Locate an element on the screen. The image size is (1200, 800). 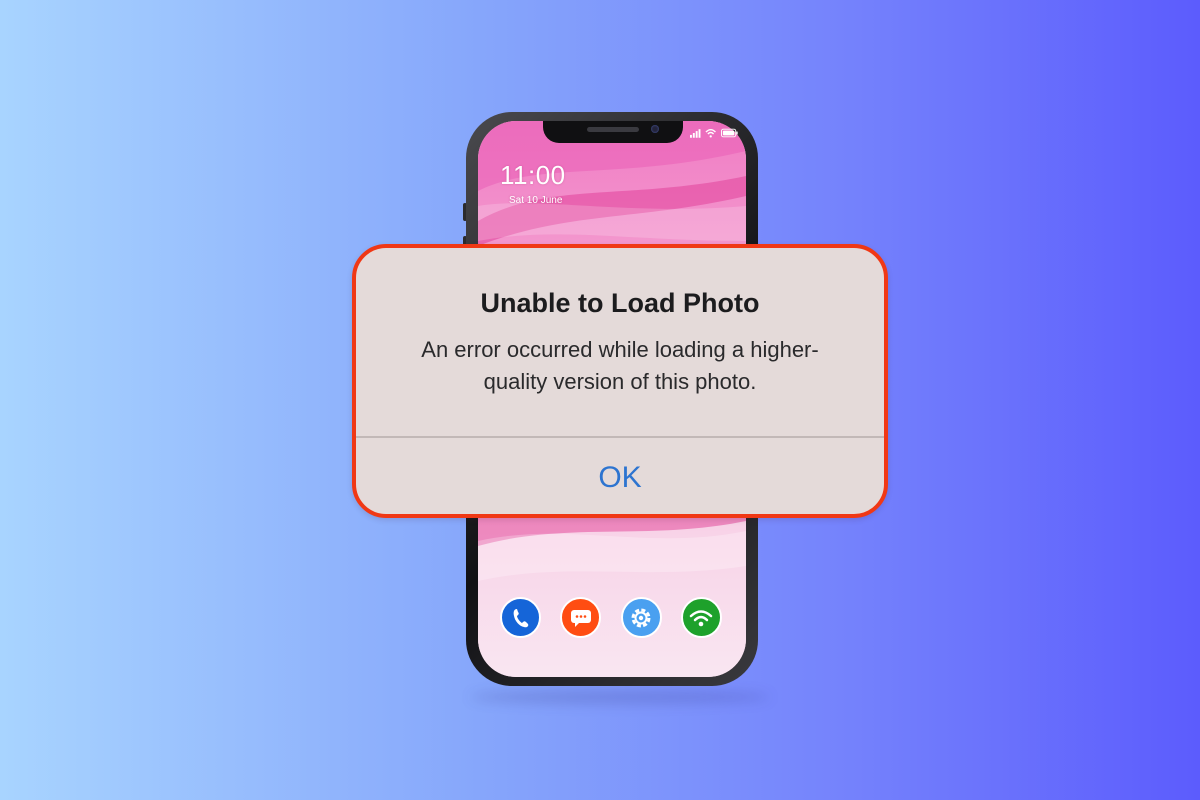
gear-icon is located at coordinates (641, 617).